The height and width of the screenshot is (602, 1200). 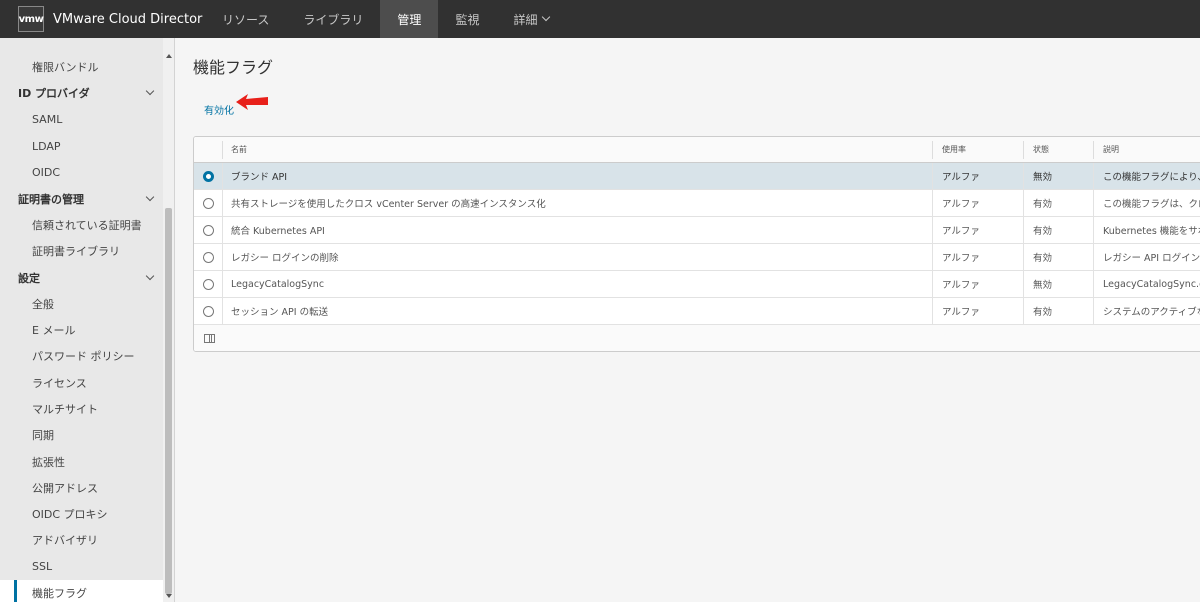 What do you see at coordinates (697, 338) in the screenshot?
I see `grid-footer` at bounding box center [697, 338].